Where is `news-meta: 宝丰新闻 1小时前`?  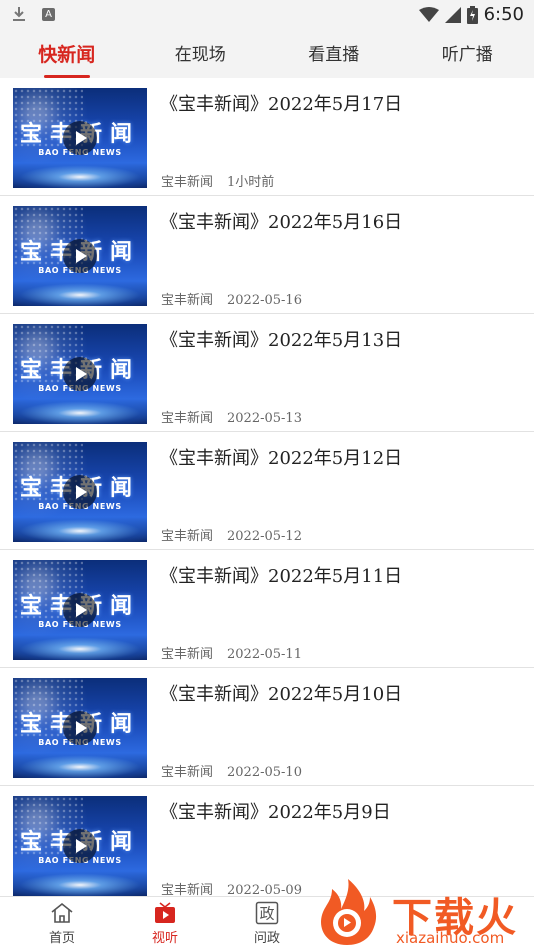 news-meta: 宝丰新闻 1小时前 is located at coordinates (217, 180).